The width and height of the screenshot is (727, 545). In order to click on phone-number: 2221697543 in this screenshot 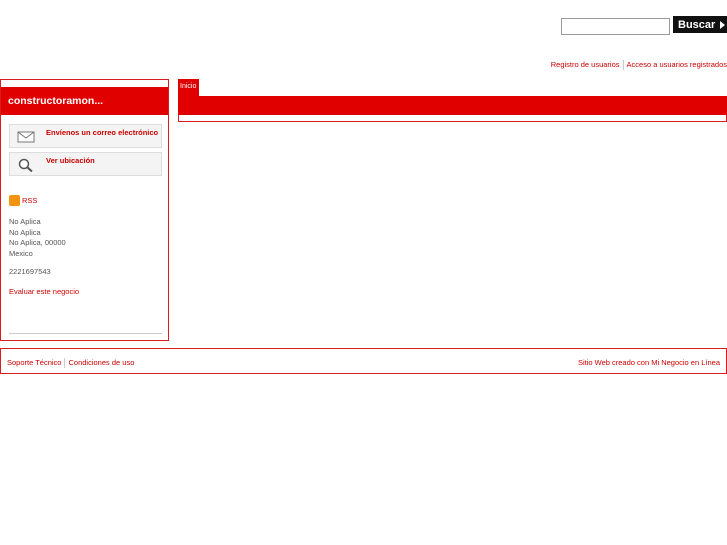, I will do `click(30, 271)`.